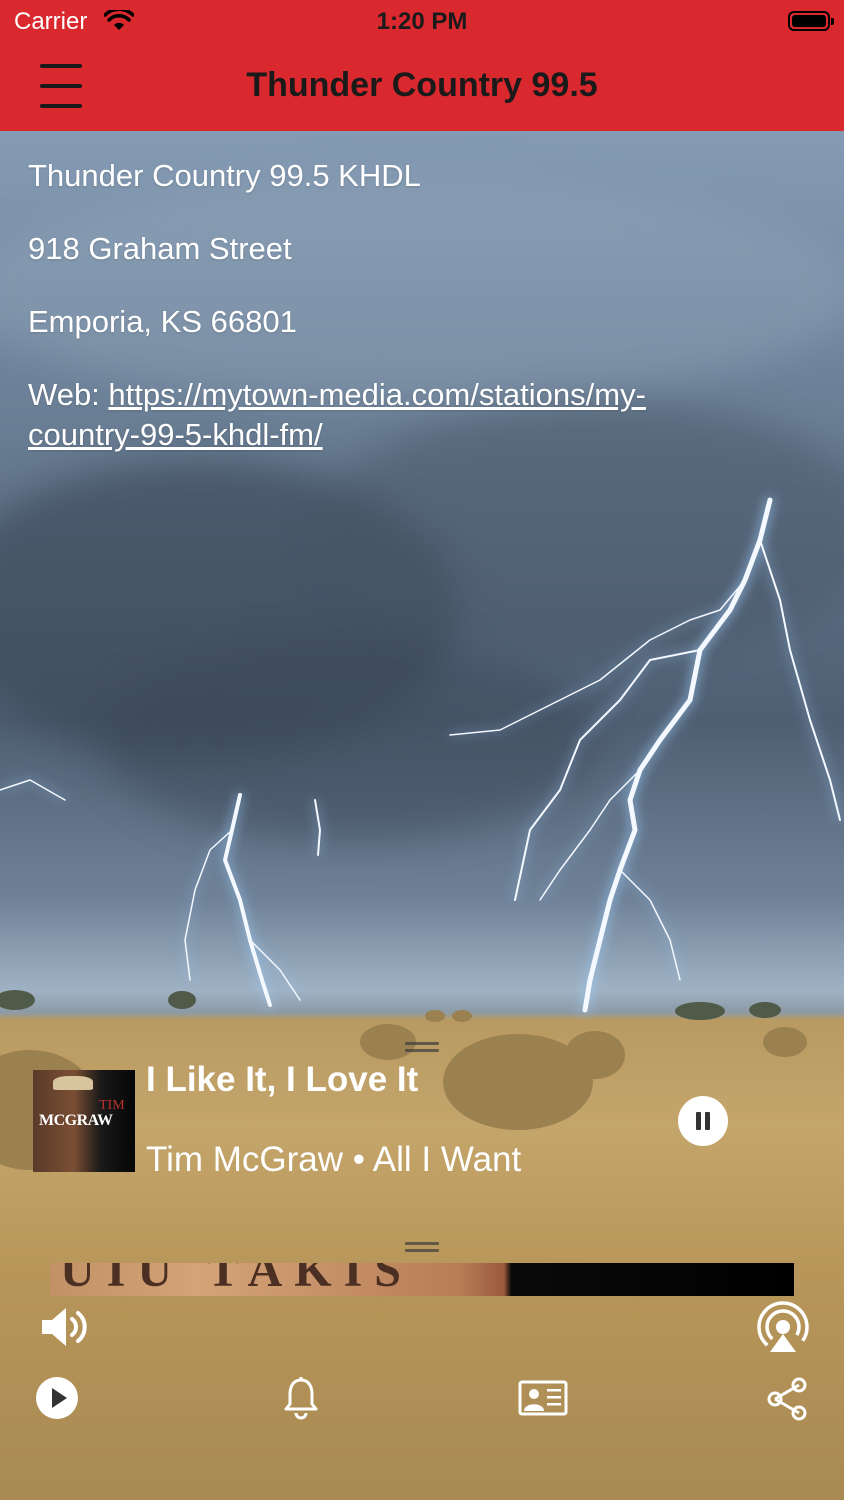 This screenshot has height=1500, width=844. What do you see at coordinates (422, 1247) in the screenshot?
I see `drag-handle-secondary` at bounding box center [422, 1247].